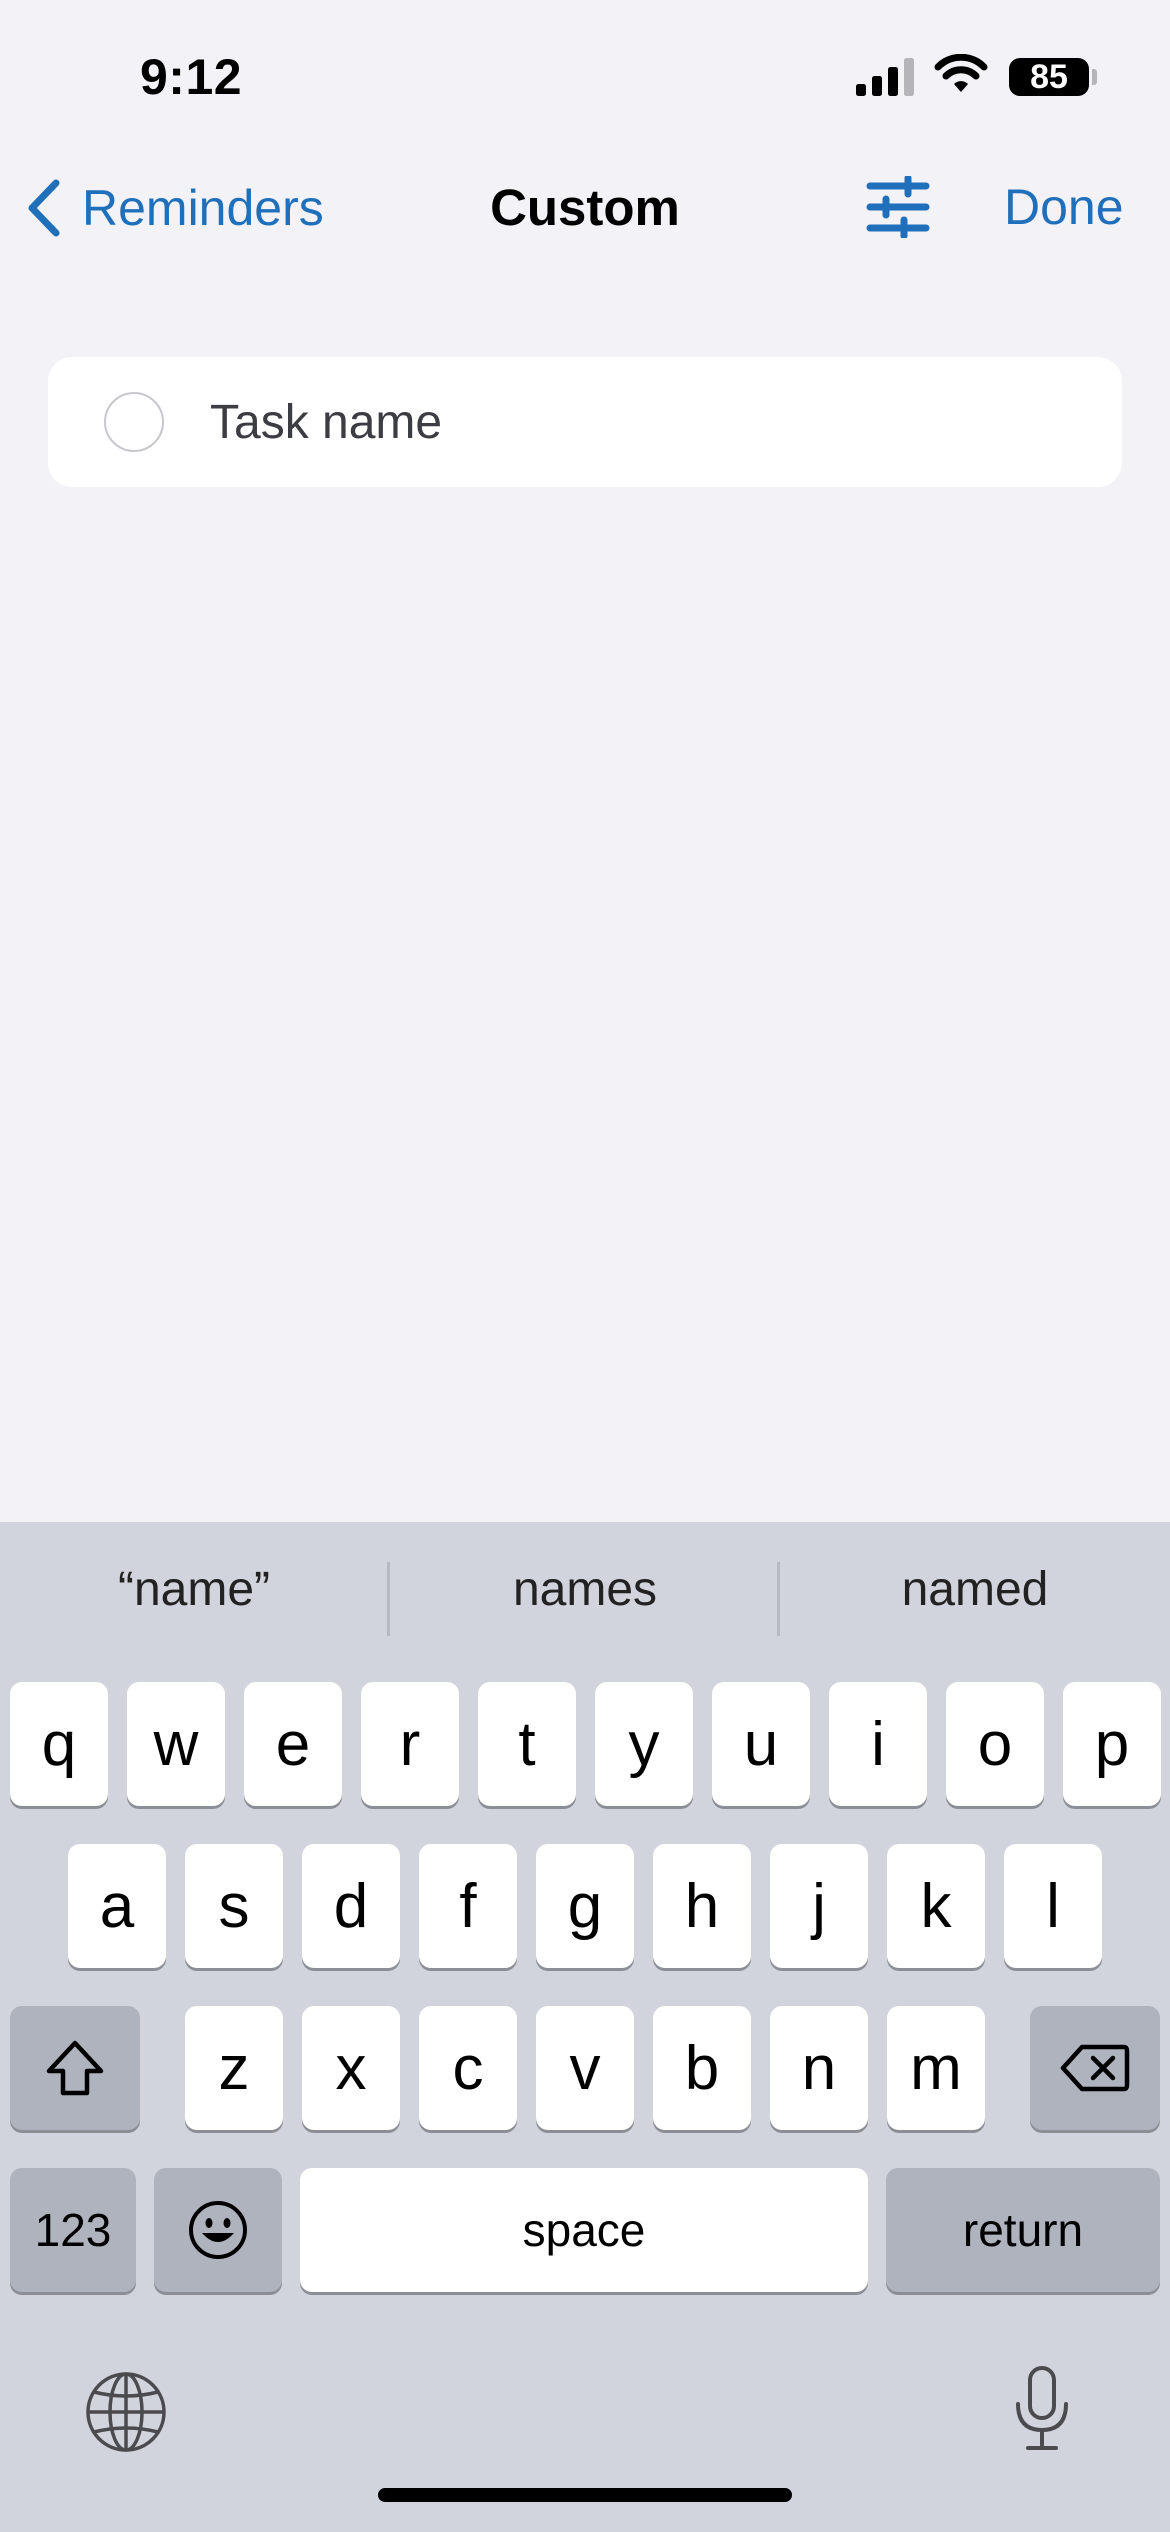  What do you see at coordinates (59, 1744) in the screenshot?
I see `key: q` at bounding box center [59, 1744].